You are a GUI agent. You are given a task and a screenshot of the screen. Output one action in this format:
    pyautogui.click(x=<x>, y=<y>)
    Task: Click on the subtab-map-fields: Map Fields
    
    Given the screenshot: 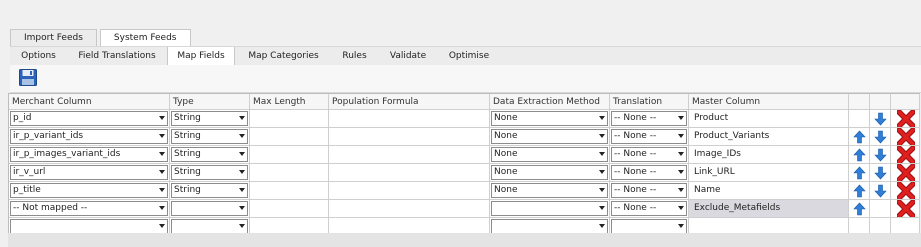 What is the action you would take?
    pyautogui.click(x=201, y=56)
    